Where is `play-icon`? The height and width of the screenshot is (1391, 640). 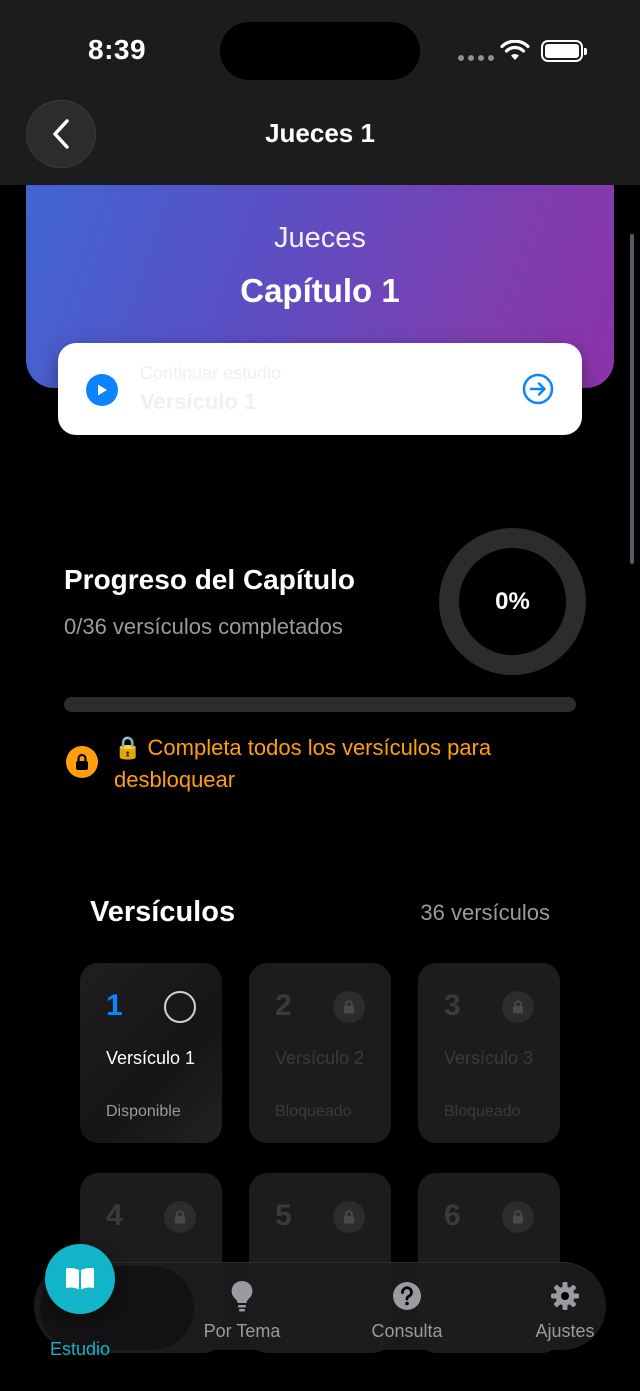 play-icon is located at coordinates (102, 390).